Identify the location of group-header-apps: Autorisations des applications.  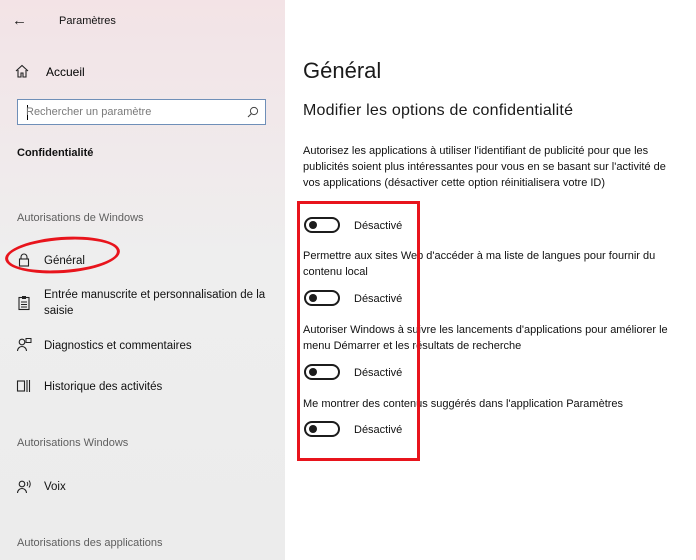
(90, 543).